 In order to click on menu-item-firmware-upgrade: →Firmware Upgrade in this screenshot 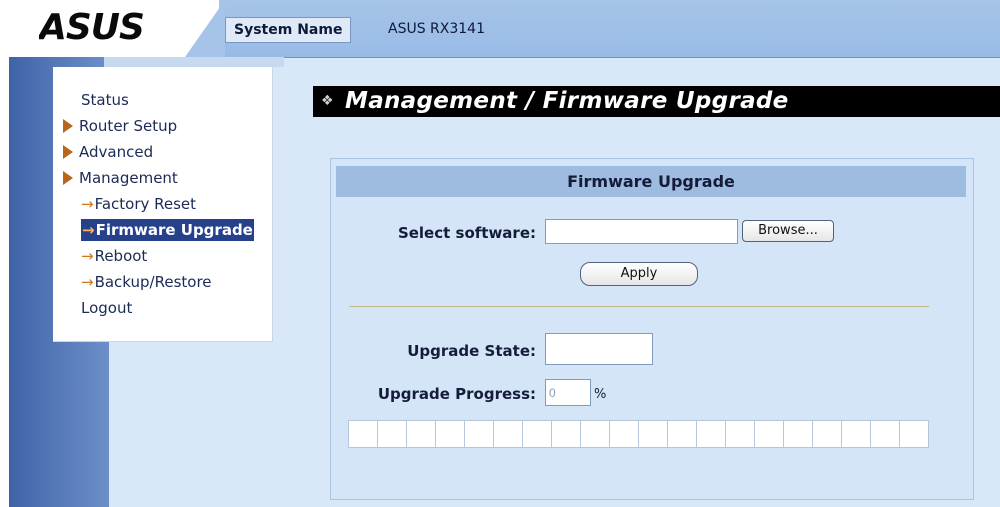, I will do `click(162, 230)`.